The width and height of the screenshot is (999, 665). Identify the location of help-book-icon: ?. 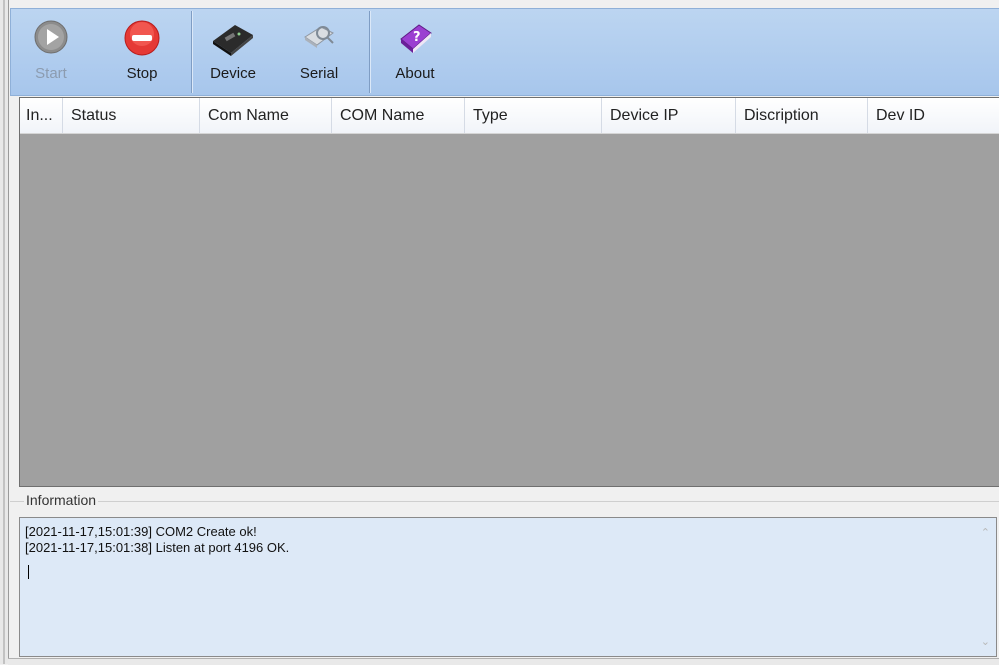
(415, 40).